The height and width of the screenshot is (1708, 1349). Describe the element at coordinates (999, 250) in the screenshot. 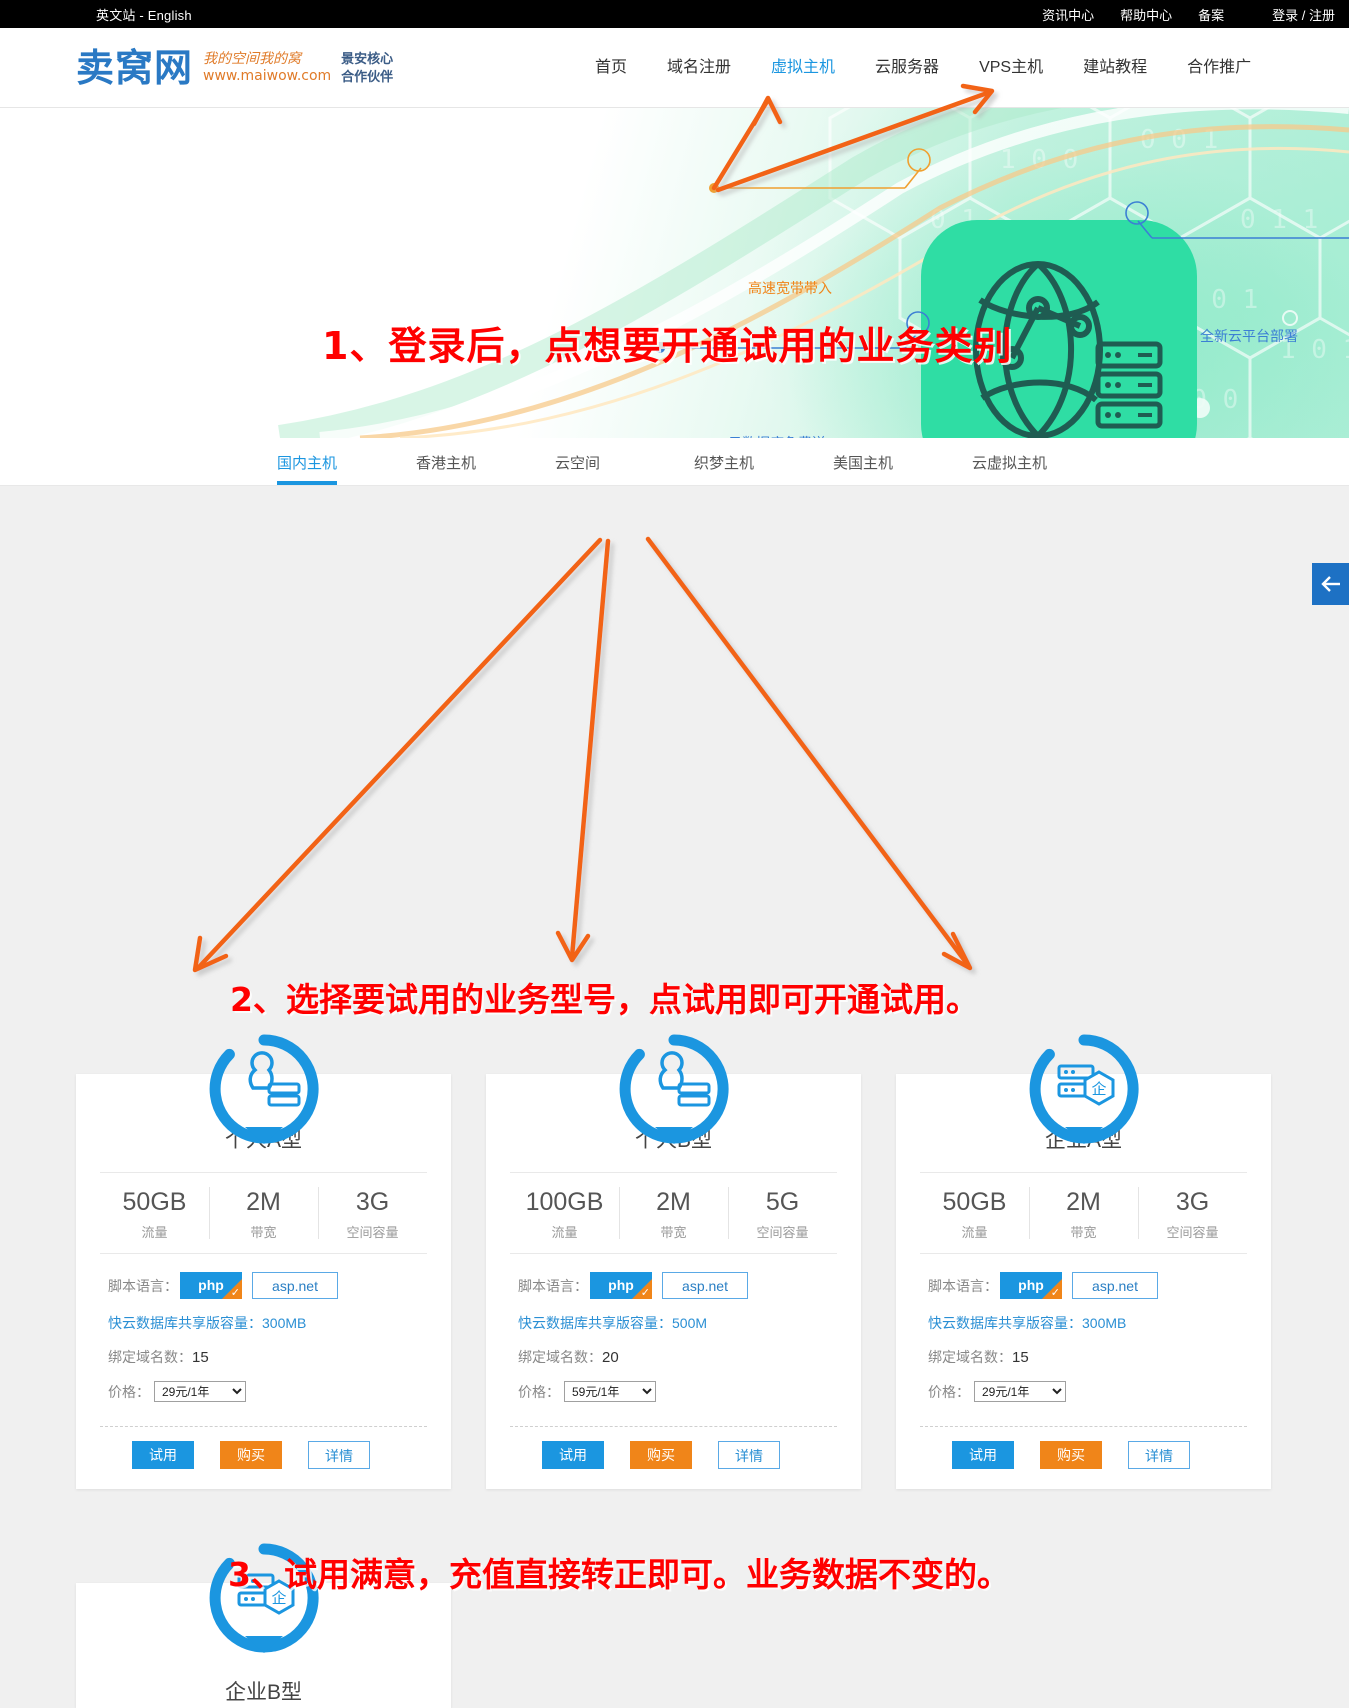

I see `banner-callout-lines` at that location.